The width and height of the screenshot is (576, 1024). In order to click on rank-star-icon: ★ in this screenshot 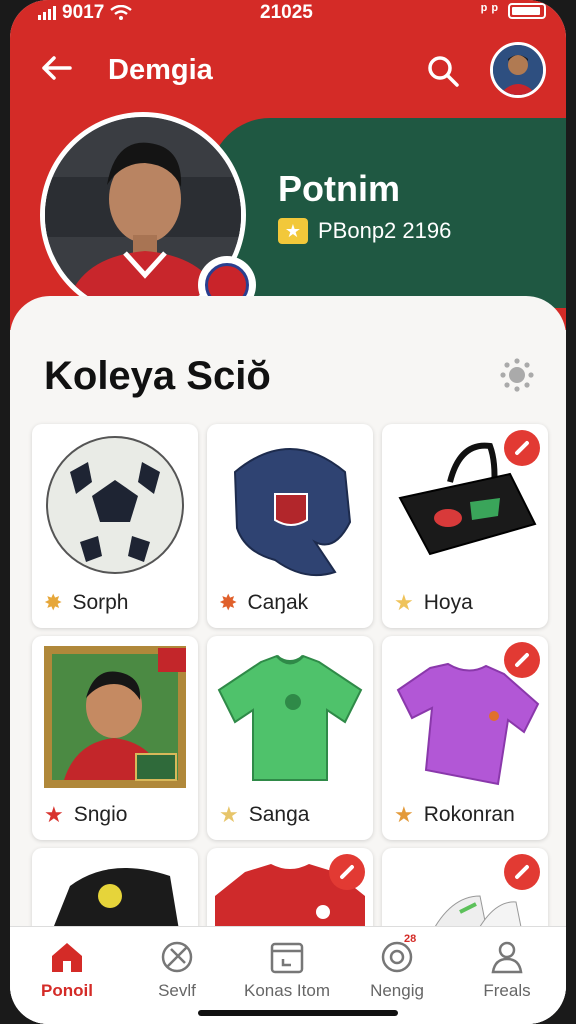, I will do `click(293, 231)`.